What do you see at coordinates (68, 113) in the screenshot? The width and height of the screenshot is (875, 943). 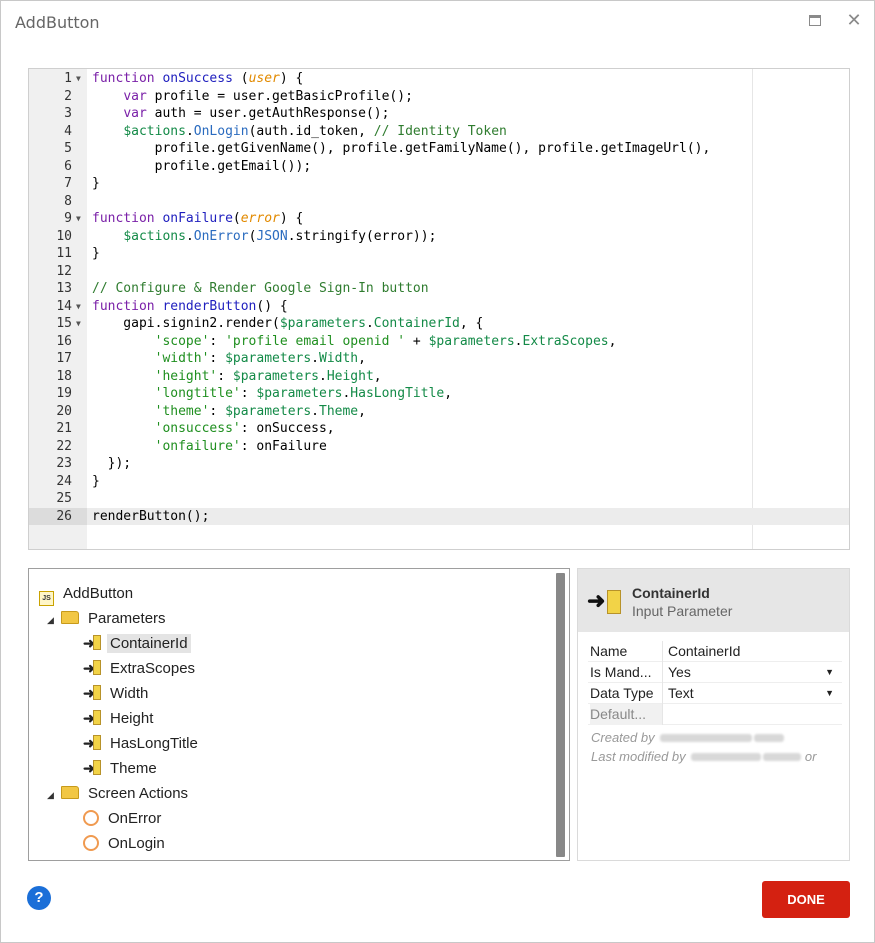 I see `line-number: 3` at bounding box center [68, 113].